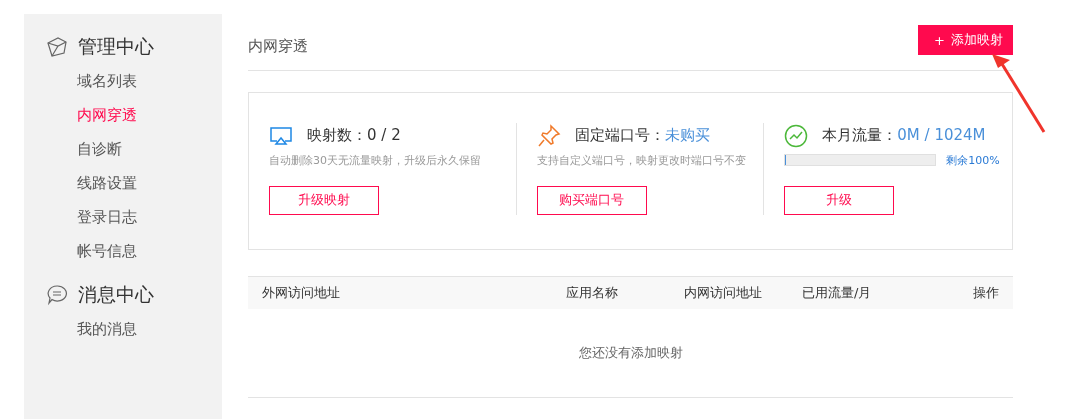  I want to click on stat-button: 升级, so click(839, 200).